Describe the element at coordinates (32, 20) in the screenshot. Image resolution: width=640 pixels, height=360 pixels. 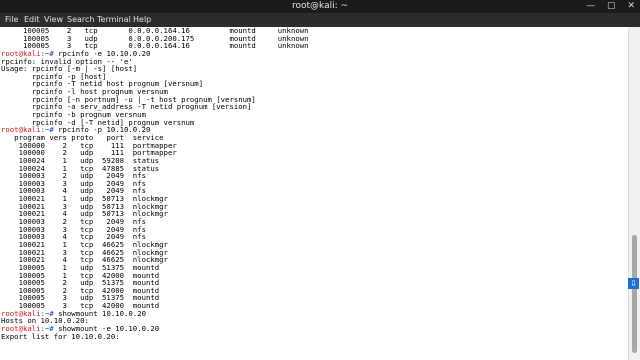
I see `menu-edit: Edit` at that location.